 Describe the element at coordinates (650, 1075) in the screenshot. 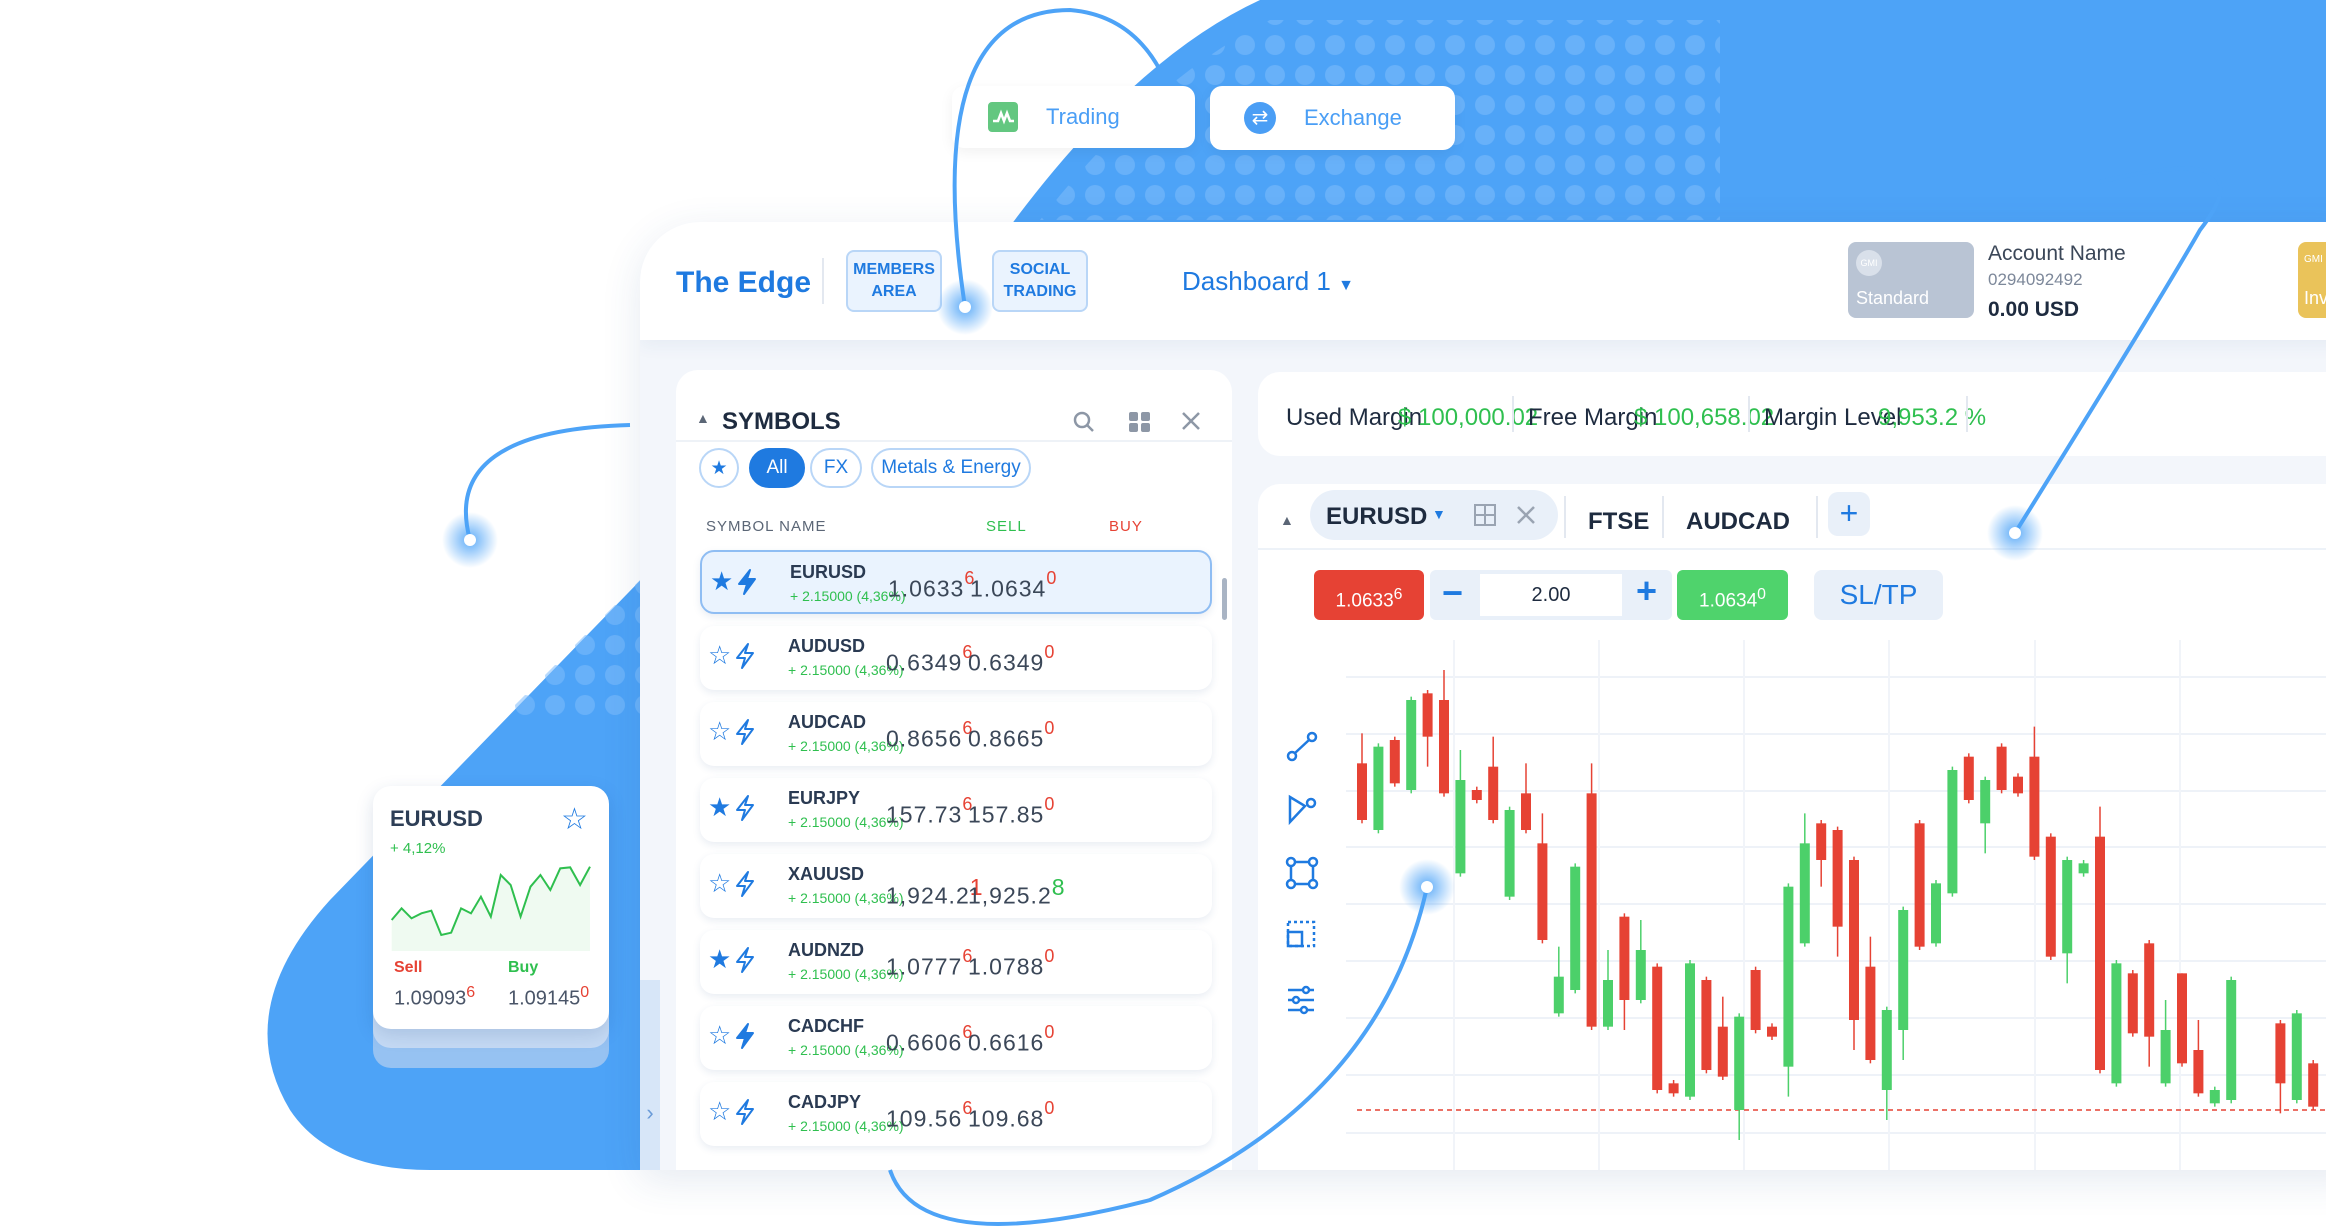

I see `expand-panel-handle: ›` at that location.